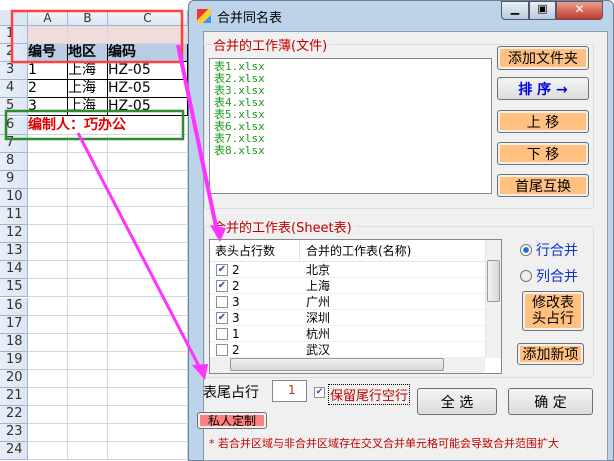  Describe the element at coordinates (14, 324) in the screenshot. I see `row-header: 17` at that location.